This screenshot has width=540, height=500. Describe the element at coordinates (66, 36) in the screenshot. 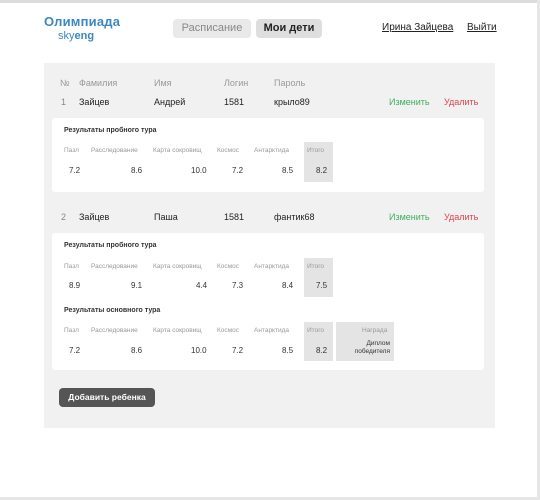

I see `logo-sub-a: sky` at that location.